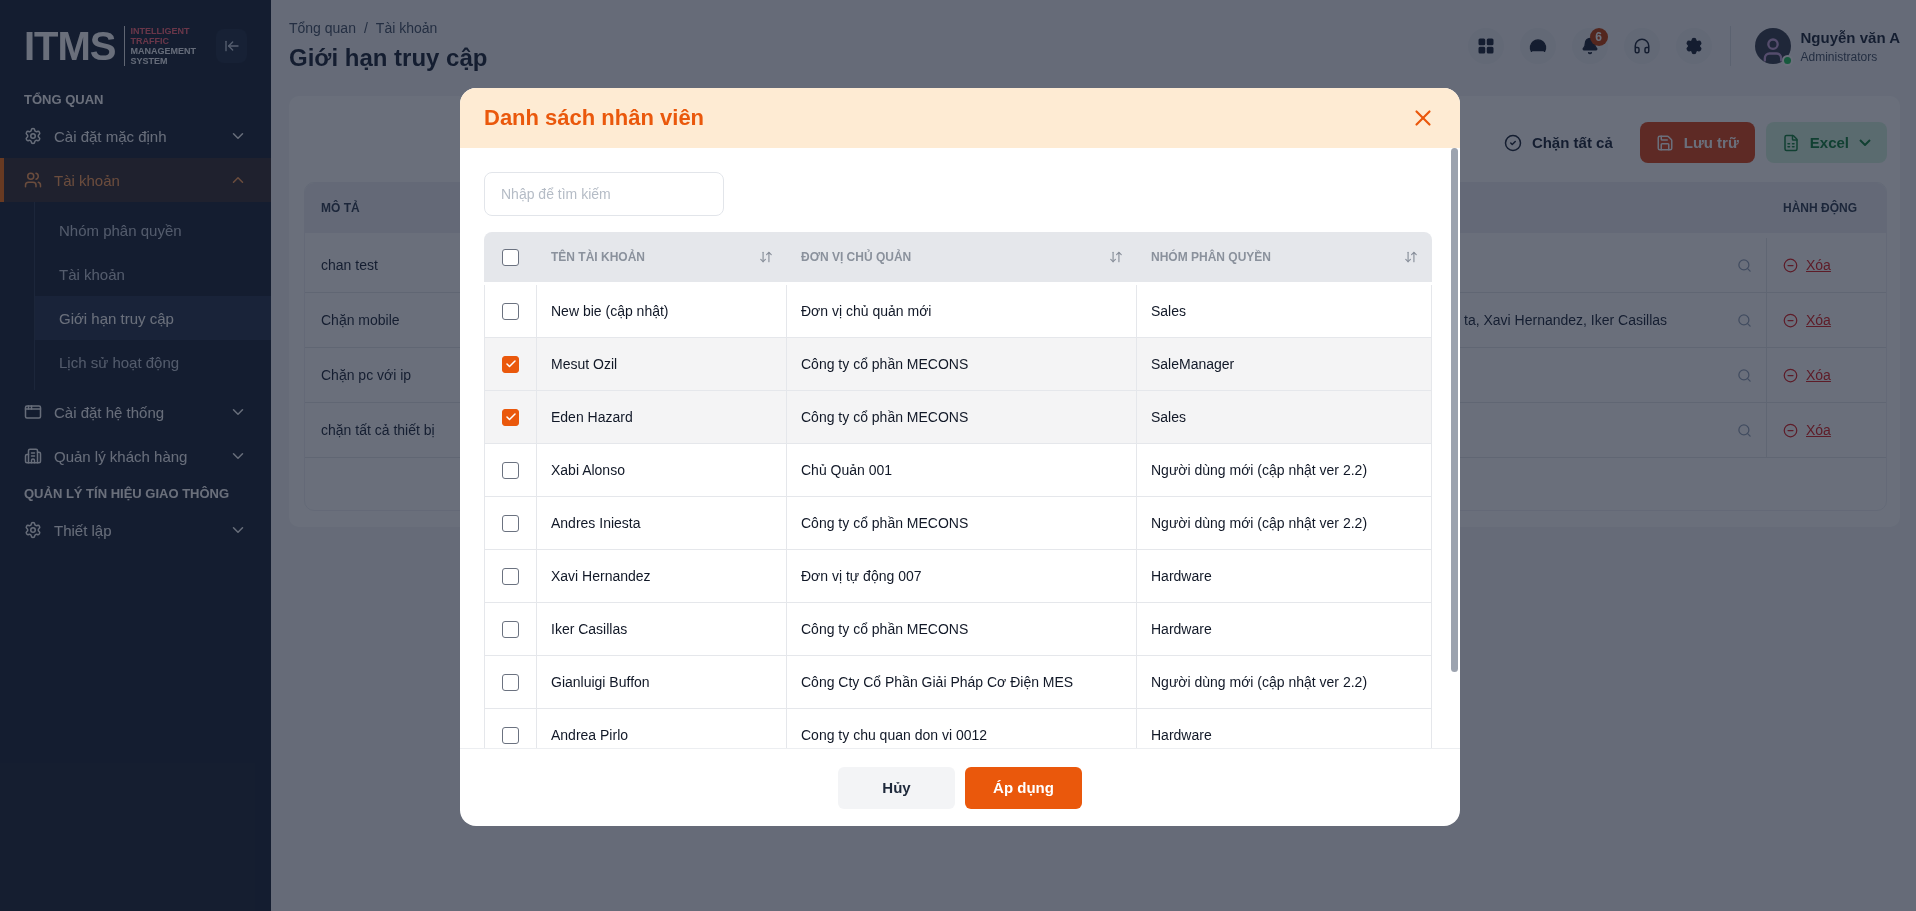 Image resolution: width=1916 pixels, height=911 pixels. What do you see at coordinates (127, 493) in the screenshot?
I see `section-heading: QUẢN LÝ TÍN HIỆU GIAO THÔNG` at bounding box center [127, 493].